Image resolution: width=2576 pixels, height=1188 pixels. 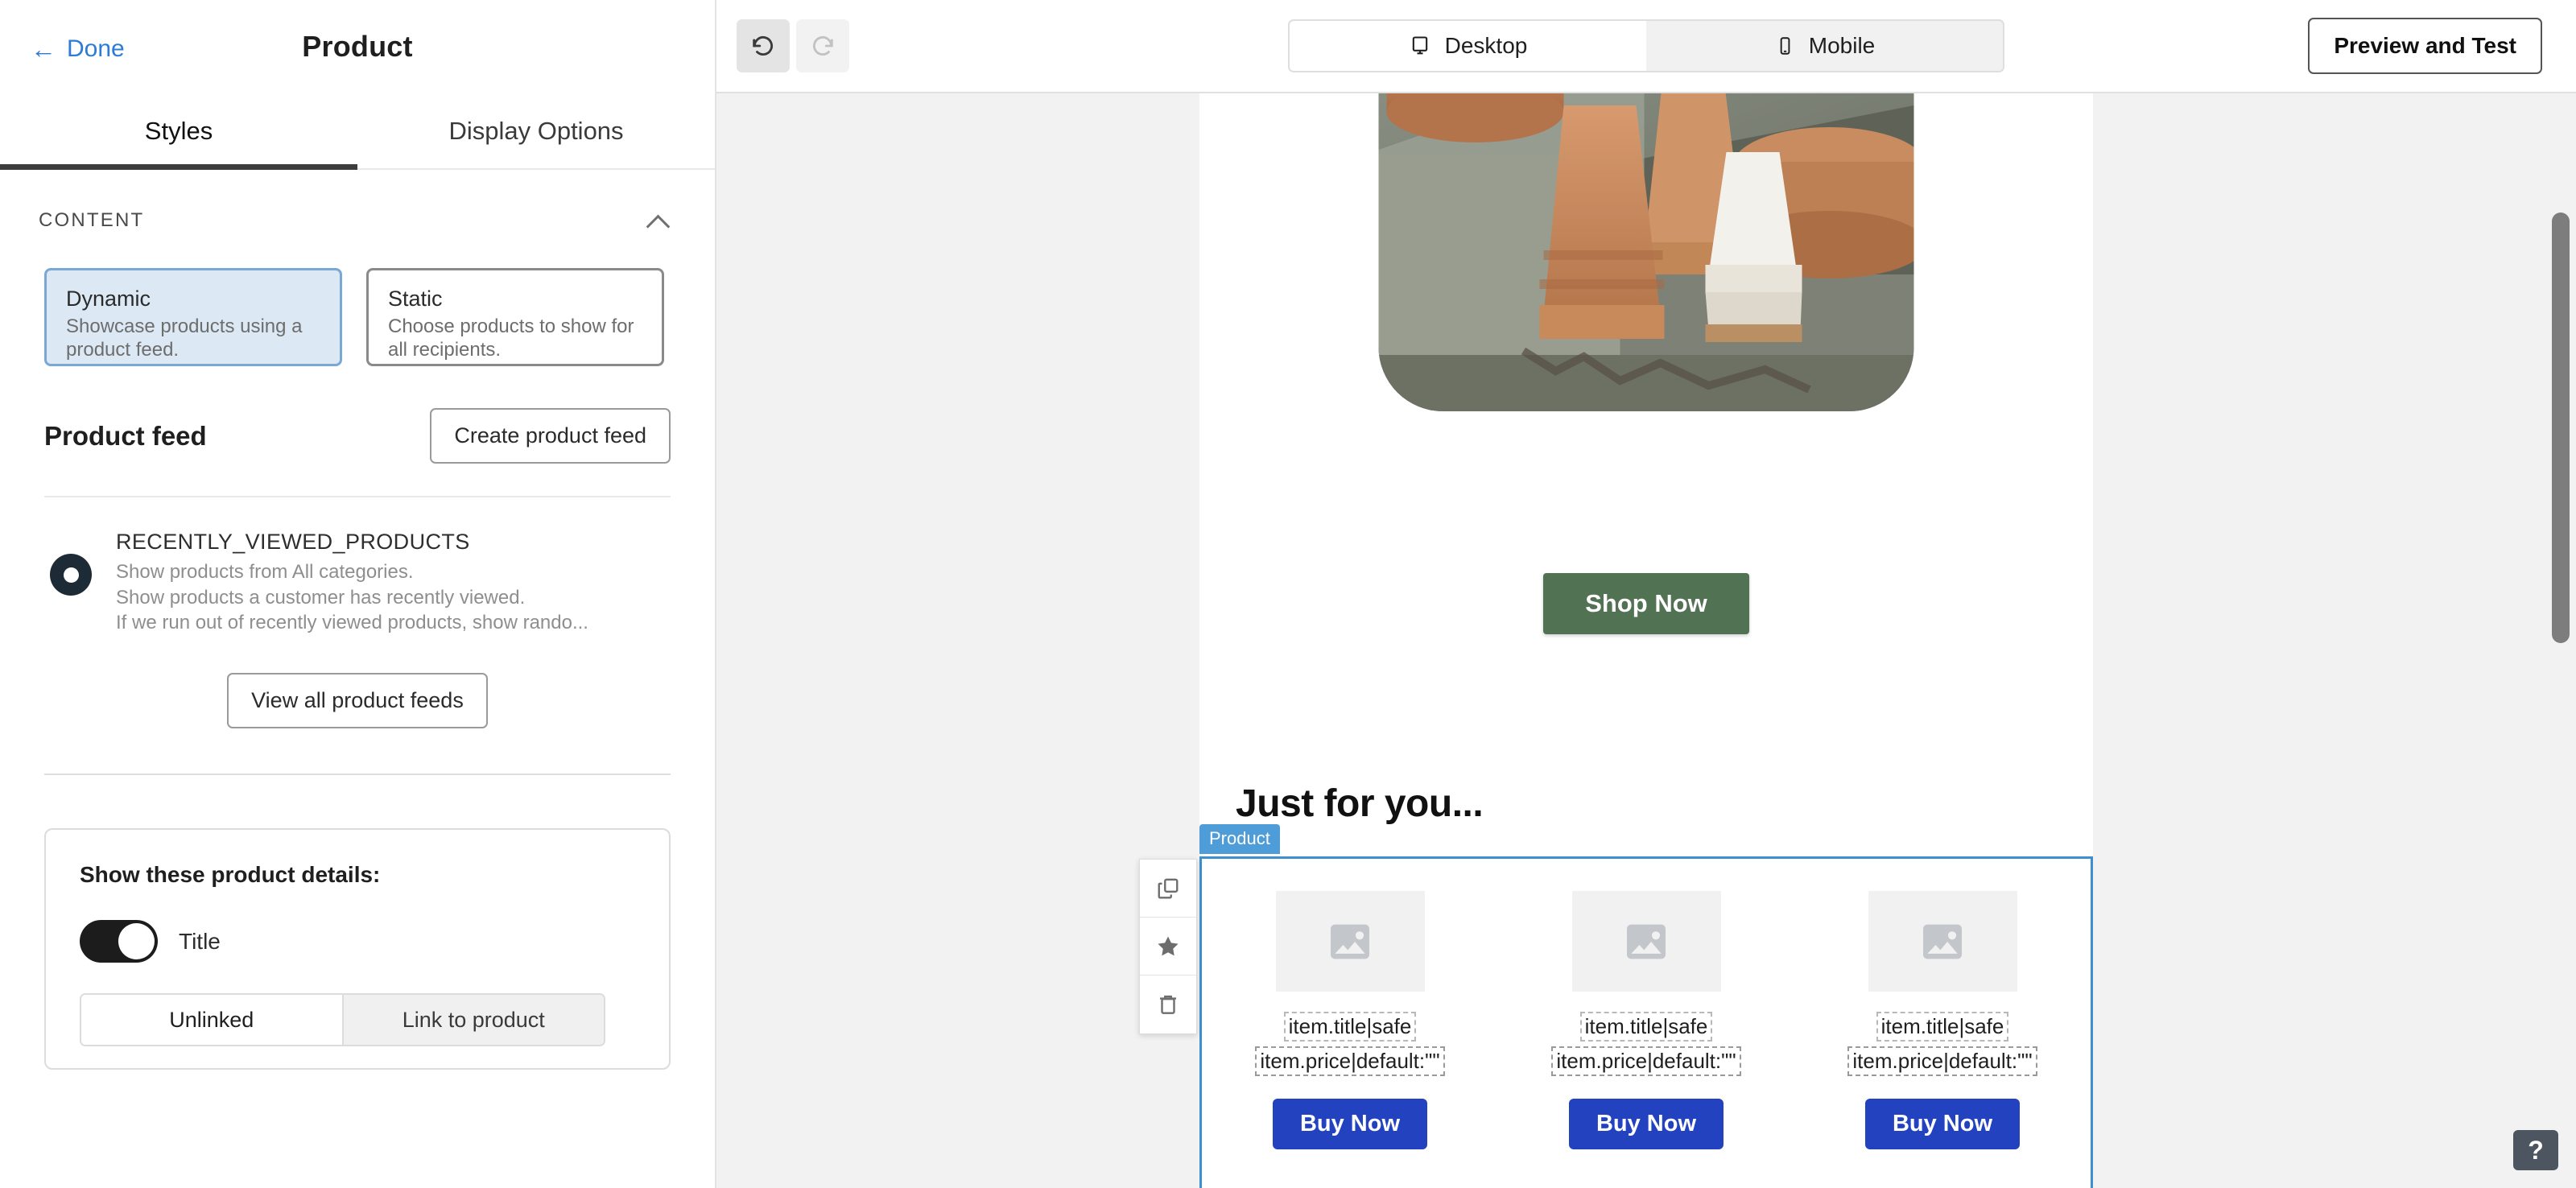 I want to click on phone-icon, so click(x=1785, y=46).